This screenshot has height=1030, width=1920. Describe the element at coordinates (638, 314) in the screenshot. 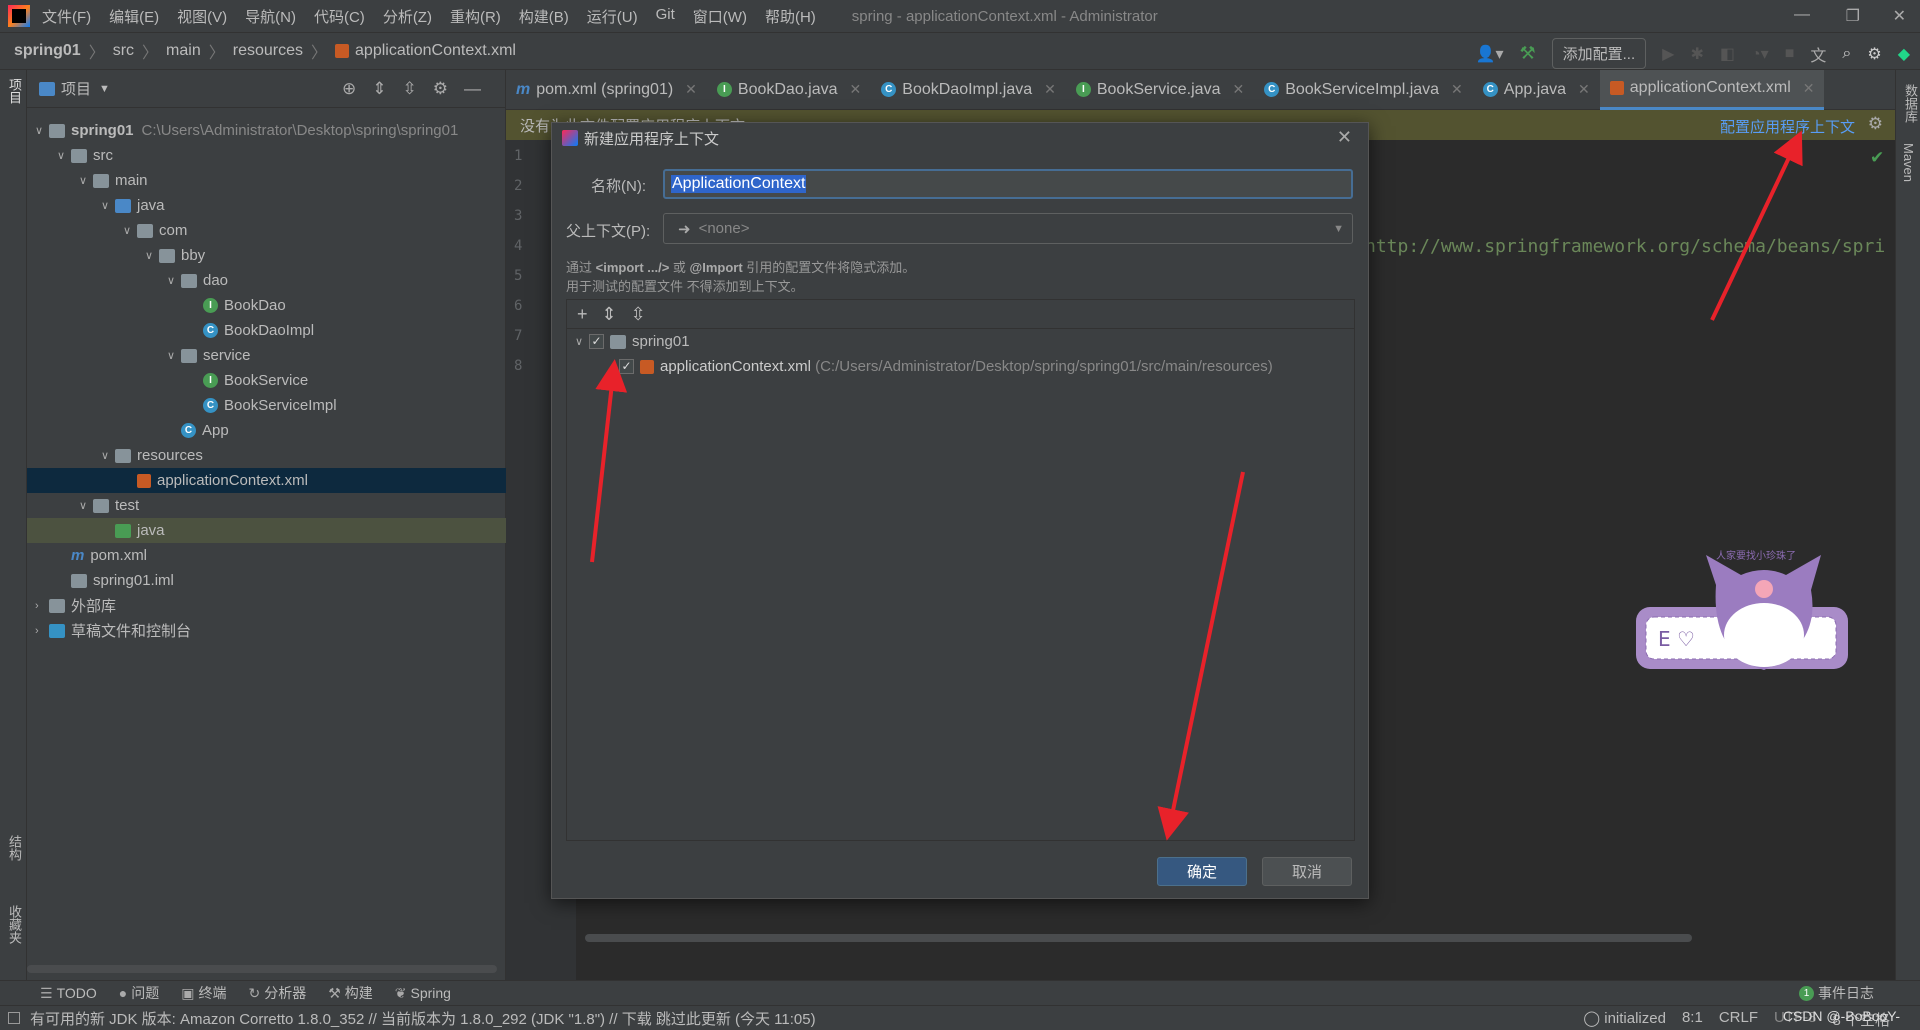

I see `collapse-all-icon: ⇳` at that location.